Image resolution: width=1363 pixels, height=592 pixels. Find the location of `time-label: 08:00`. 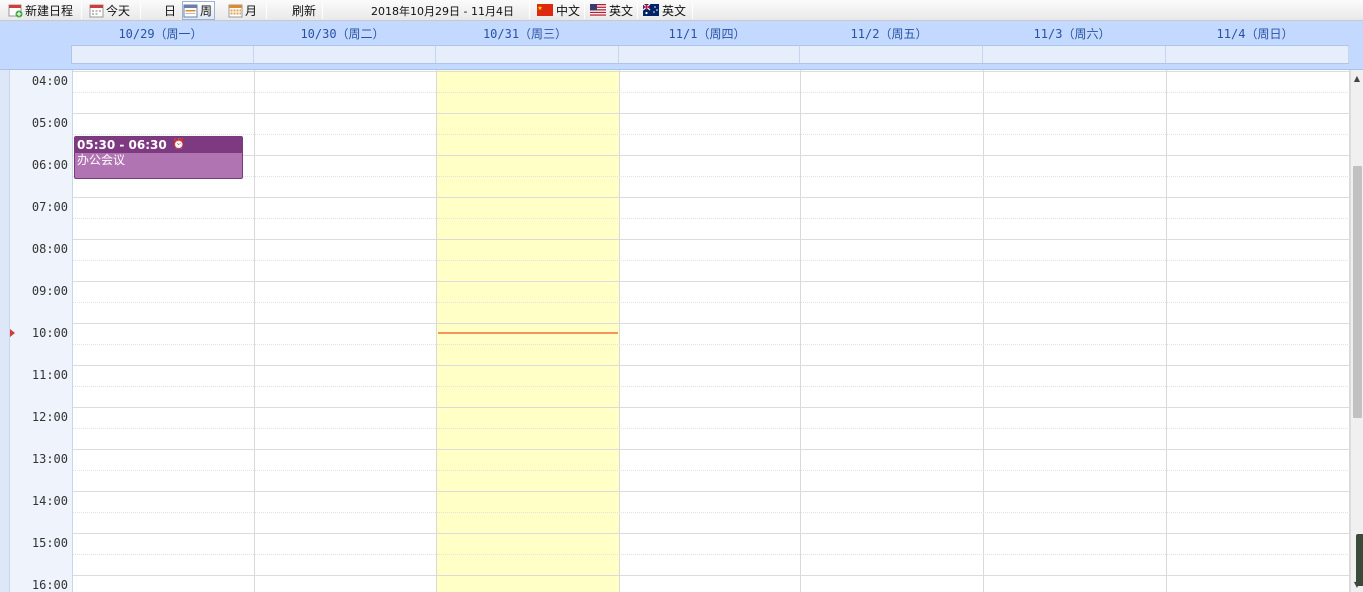

time-label: 08:00 is located at coordinates (49, 249).